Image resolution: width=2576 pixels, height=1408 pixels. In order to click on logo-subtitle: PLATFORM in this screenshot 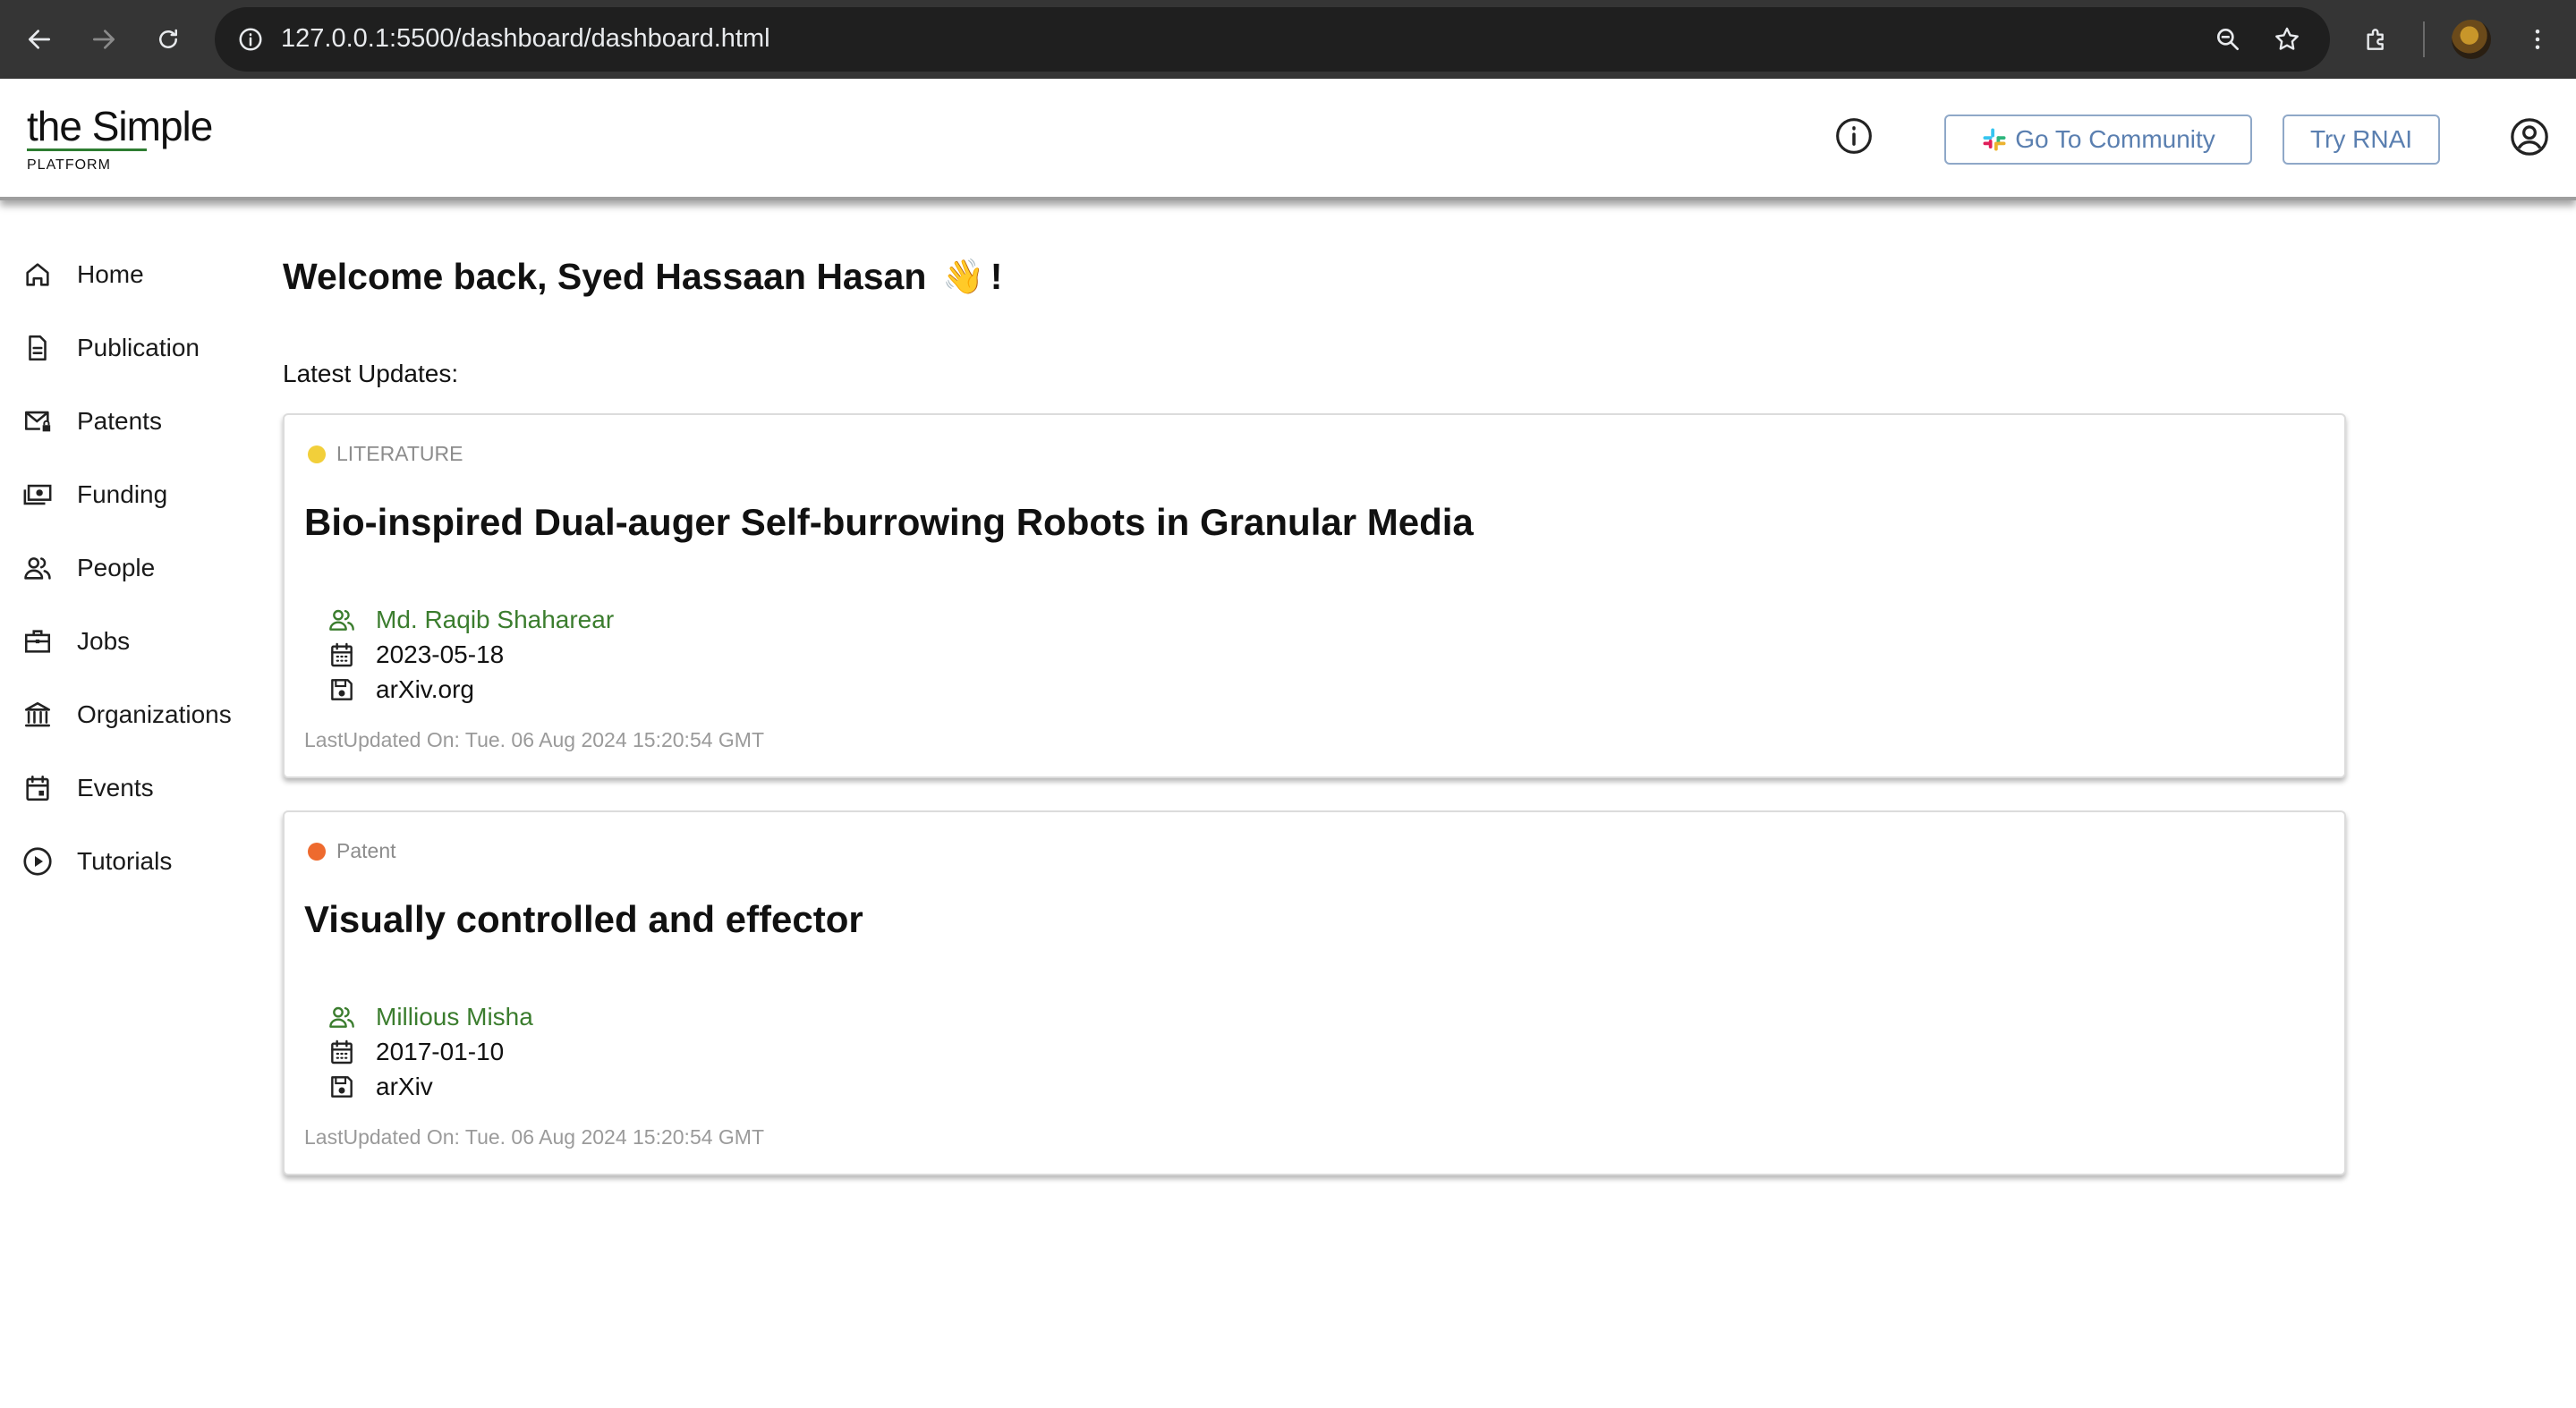, I will do `click(69, 165)`.